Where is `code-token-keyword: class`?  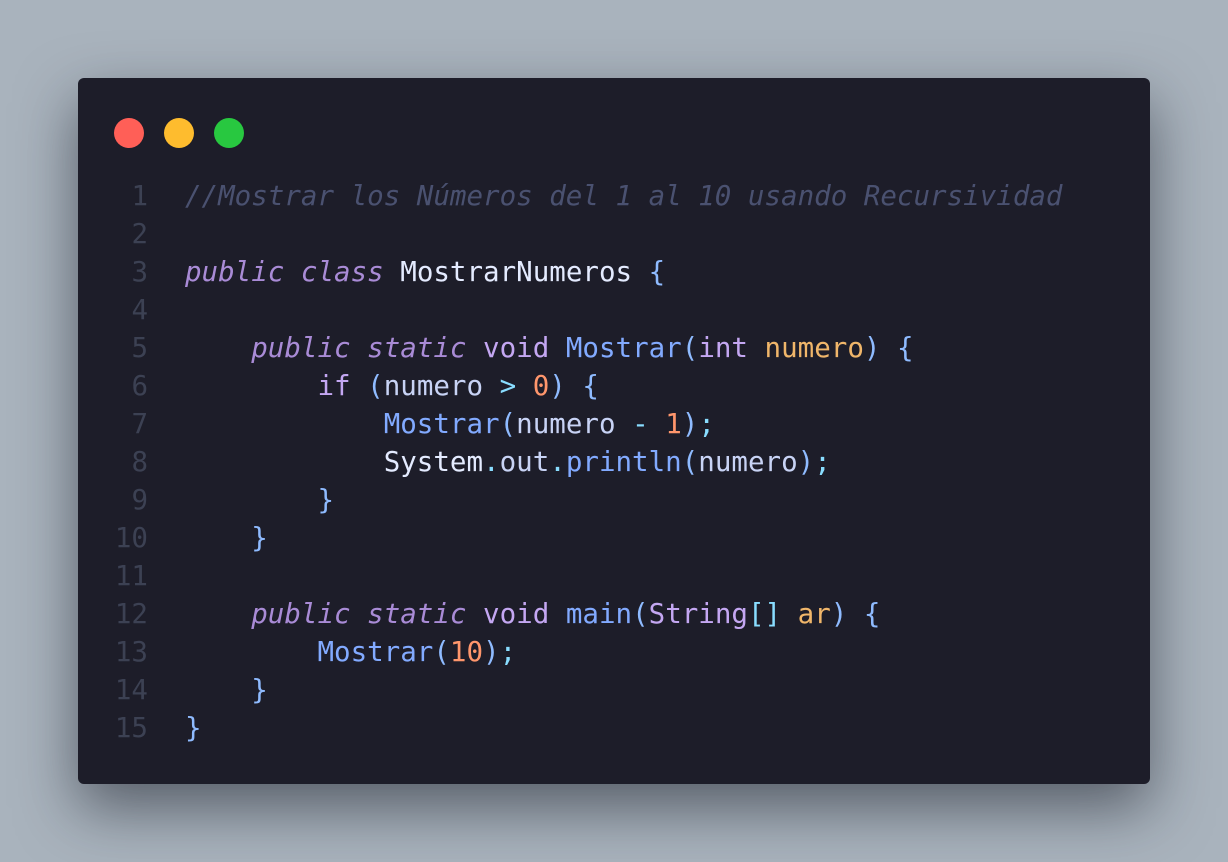 code-token-keyword: class is located at coordinates (342, 272).